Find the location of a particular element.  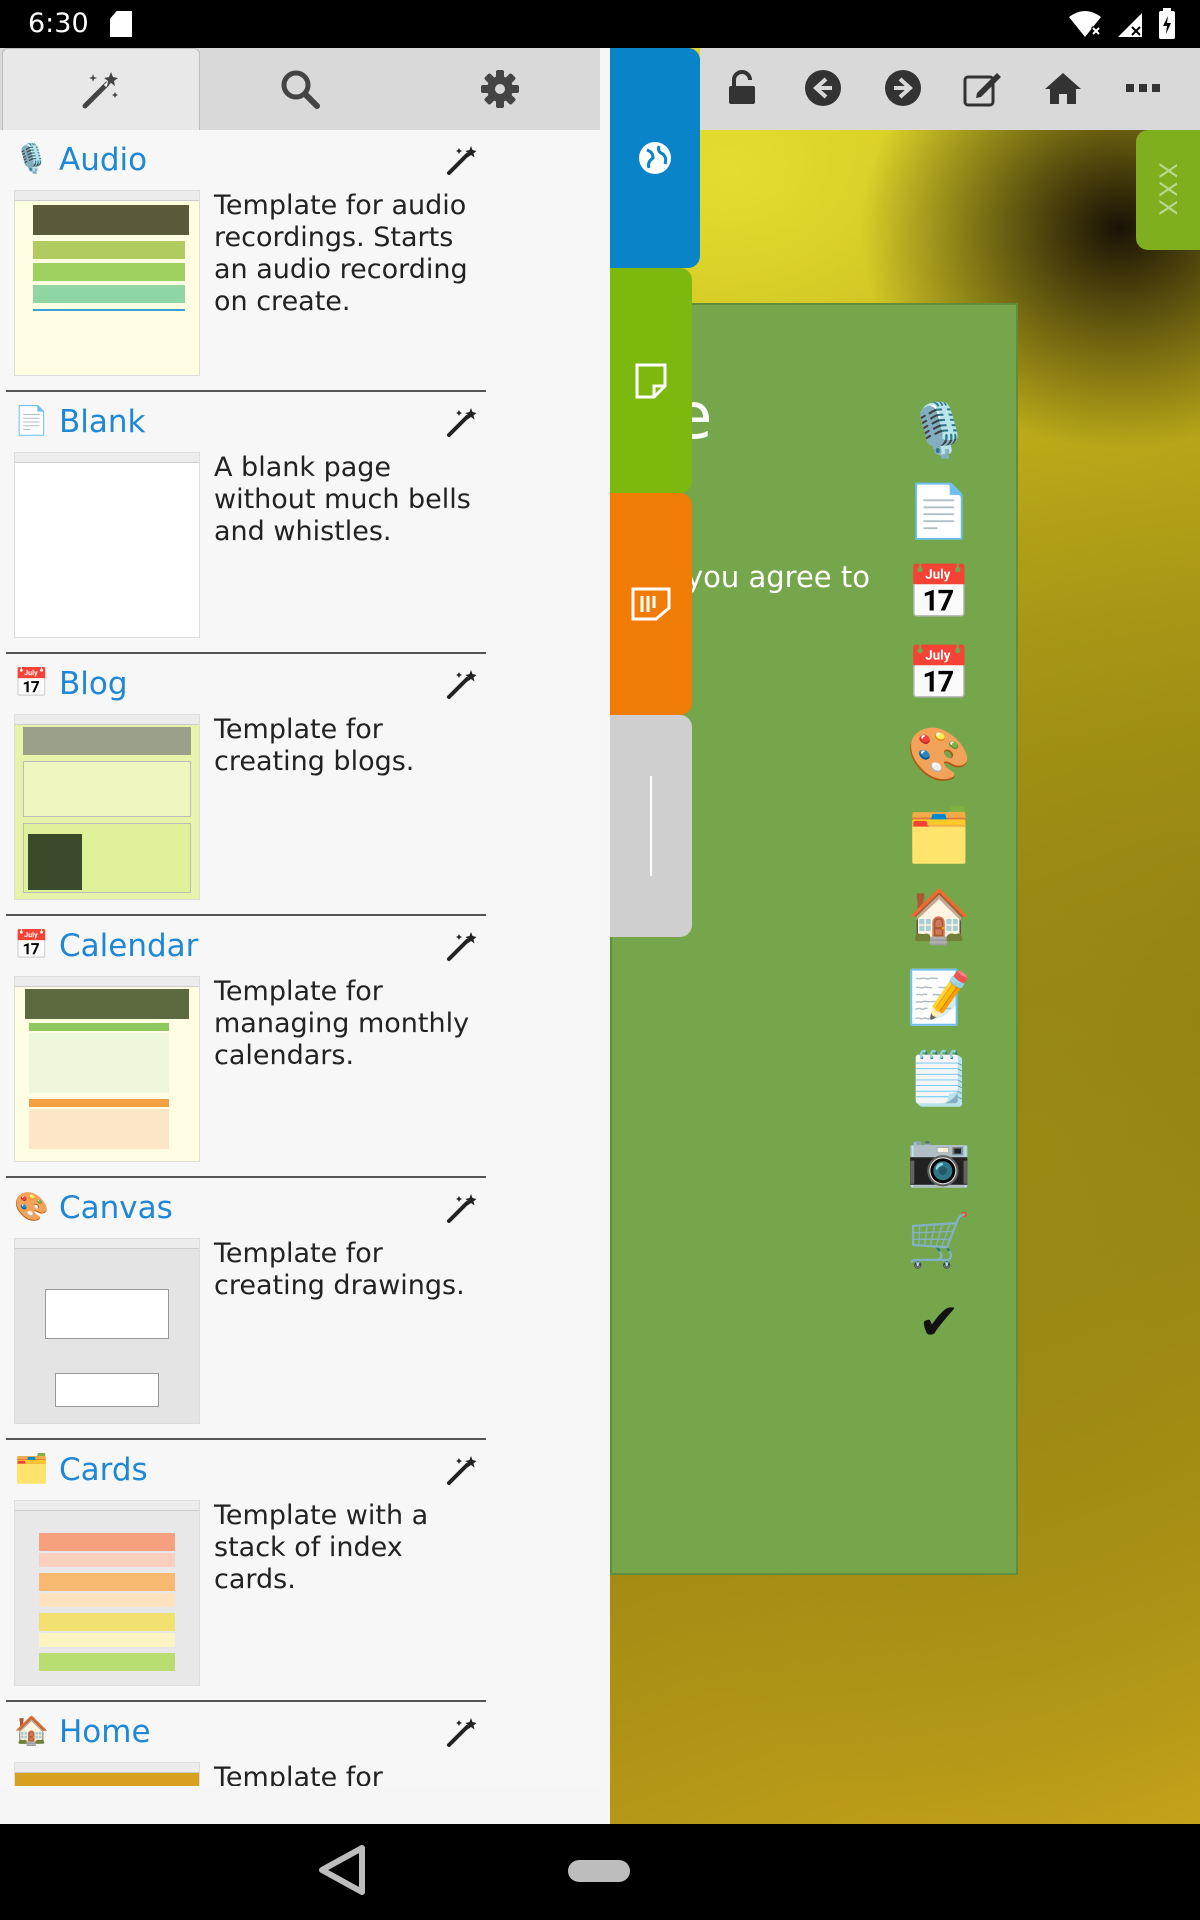

wand-icon is located at coordinates (100, 89).